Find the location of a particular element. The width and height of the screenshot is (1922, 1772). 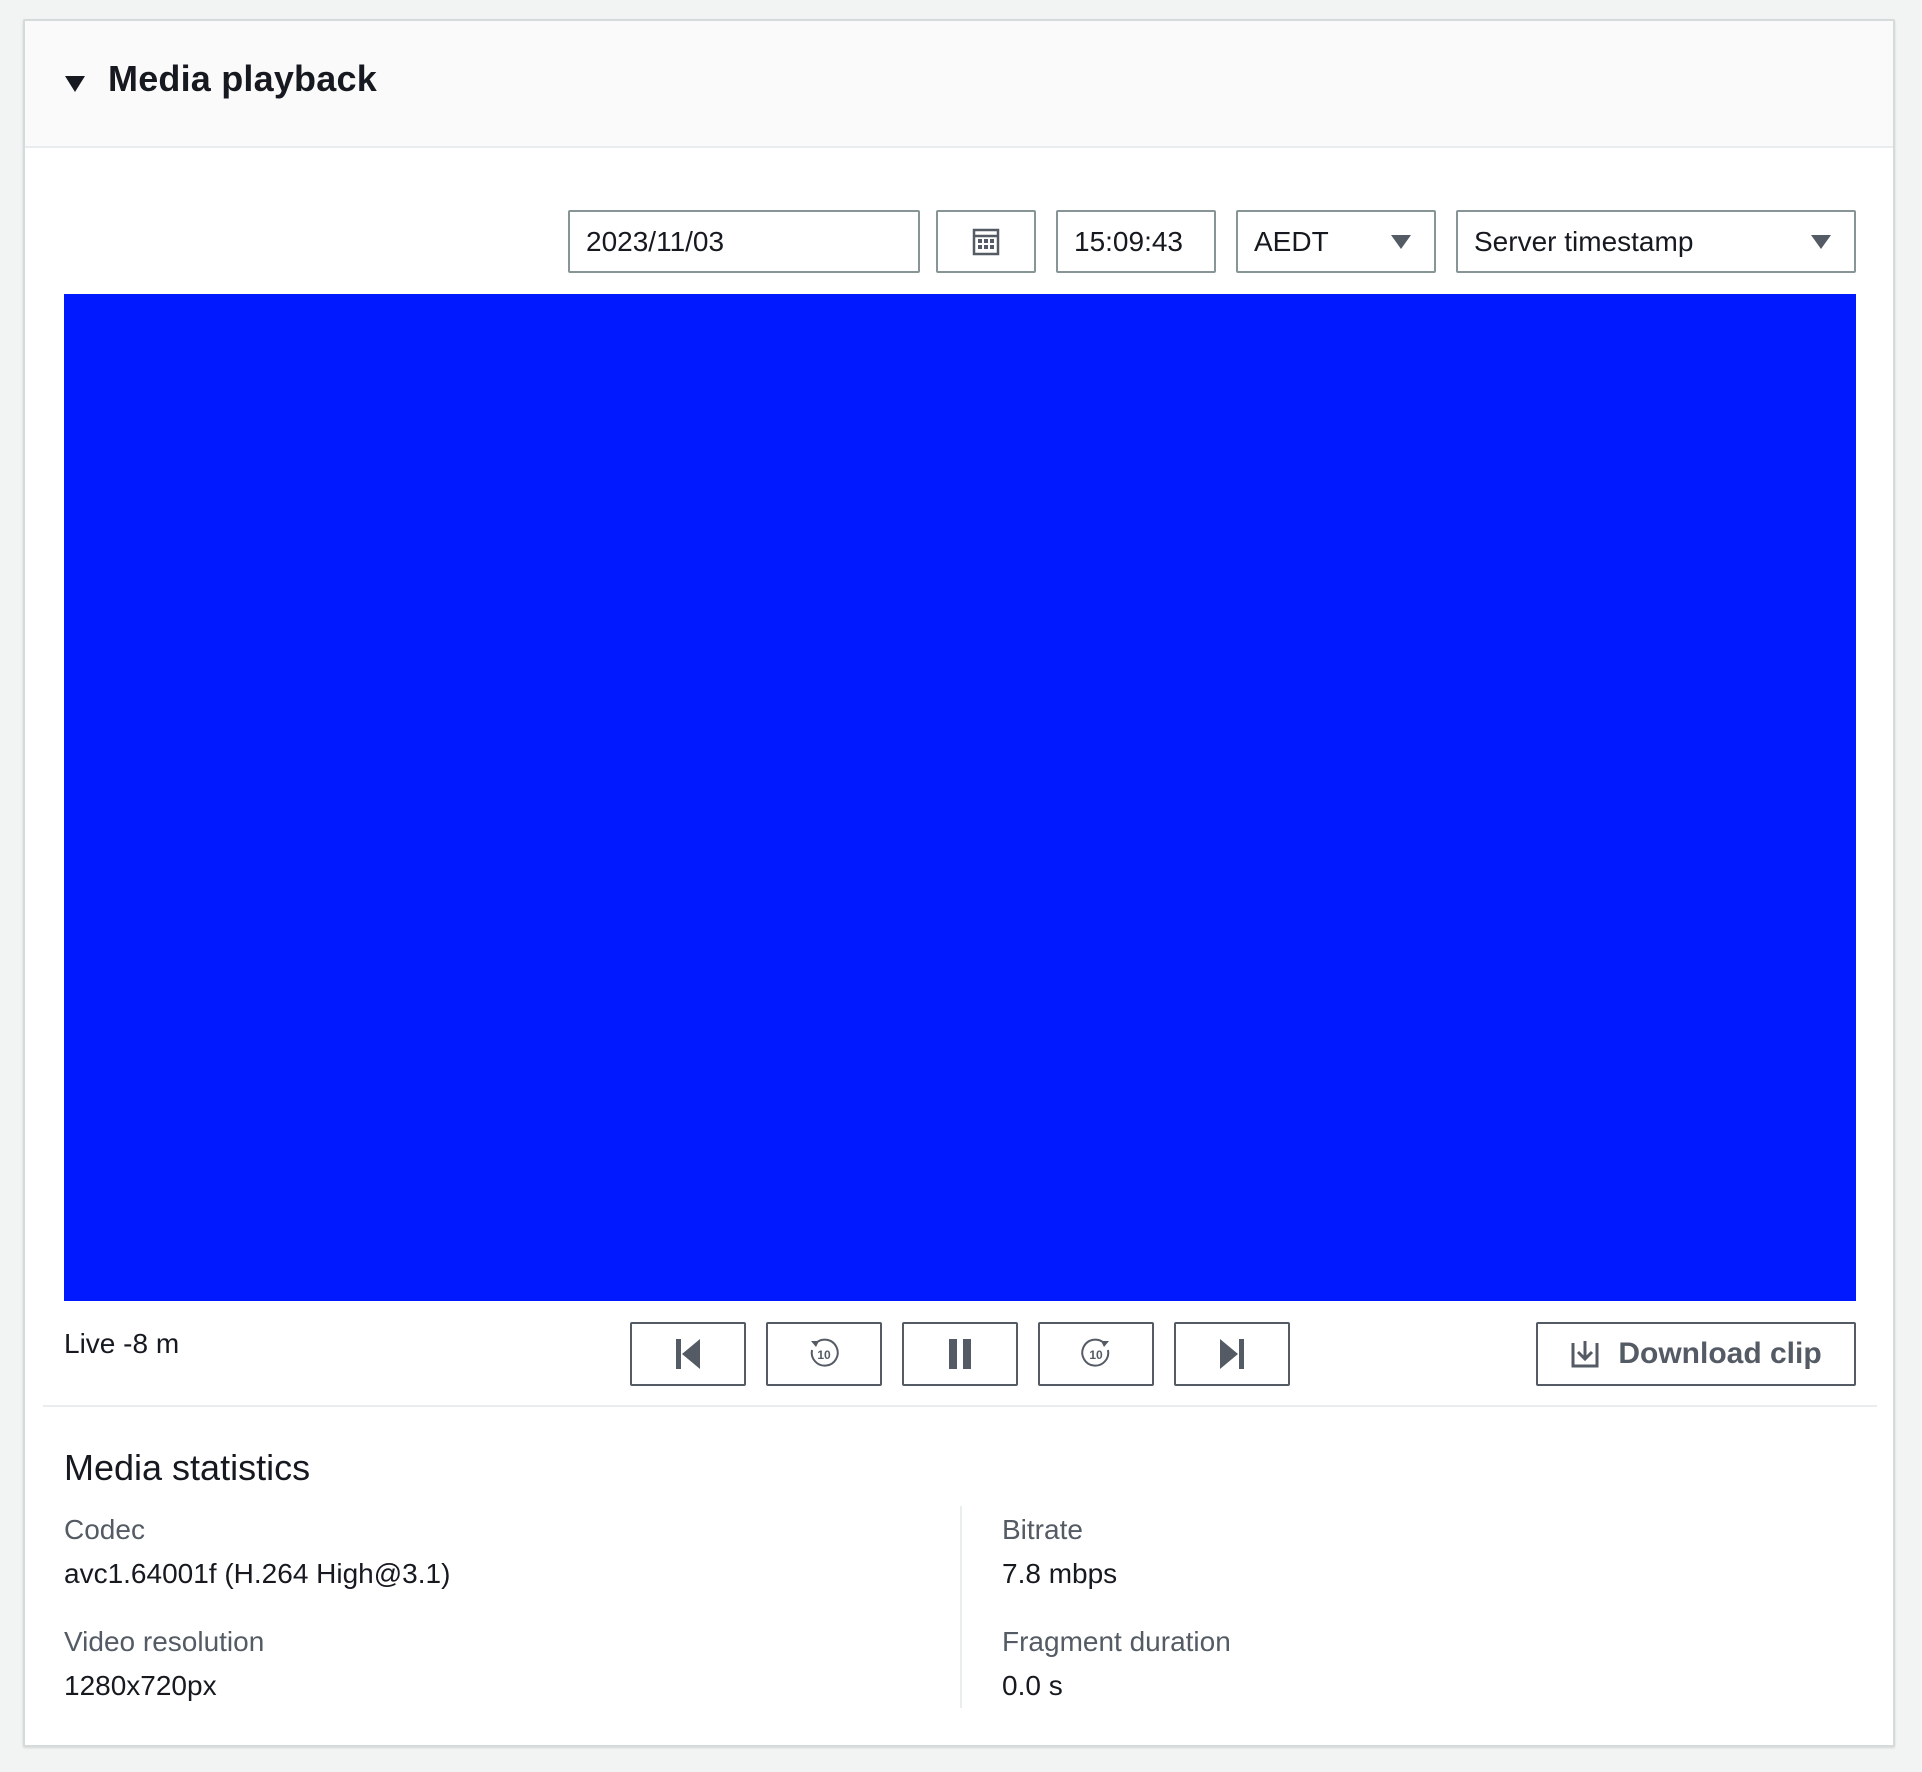

rewind-10-icon: 10 is located at coordinates (824, 1352).